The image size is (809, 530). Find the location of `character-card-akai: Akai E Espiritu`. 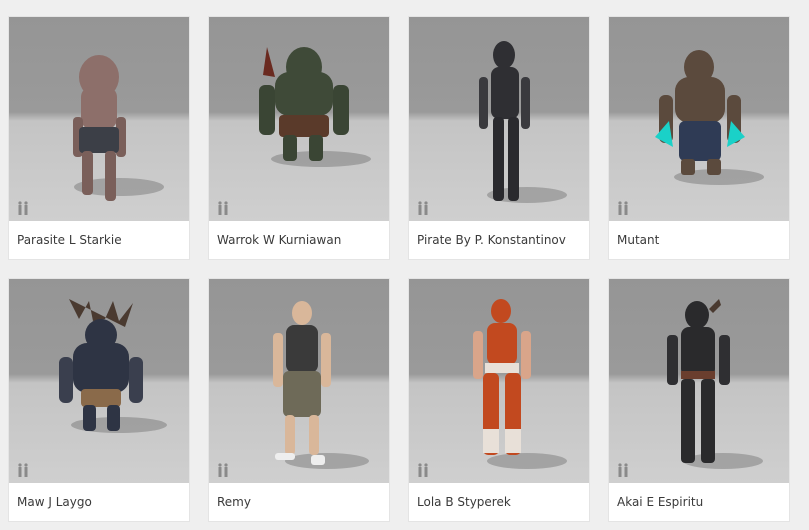

character-card-akai: Akai E Espiritu is located at coordinates (699, 400).